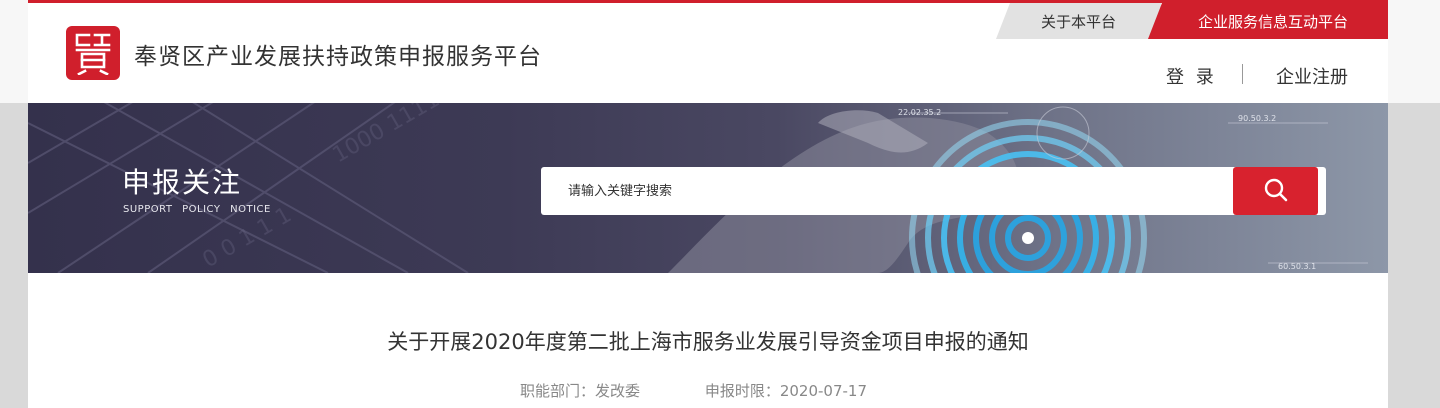 The height and width of the screenshot is (408, 1440). I want to click on search-icon, so click(1276, 191).